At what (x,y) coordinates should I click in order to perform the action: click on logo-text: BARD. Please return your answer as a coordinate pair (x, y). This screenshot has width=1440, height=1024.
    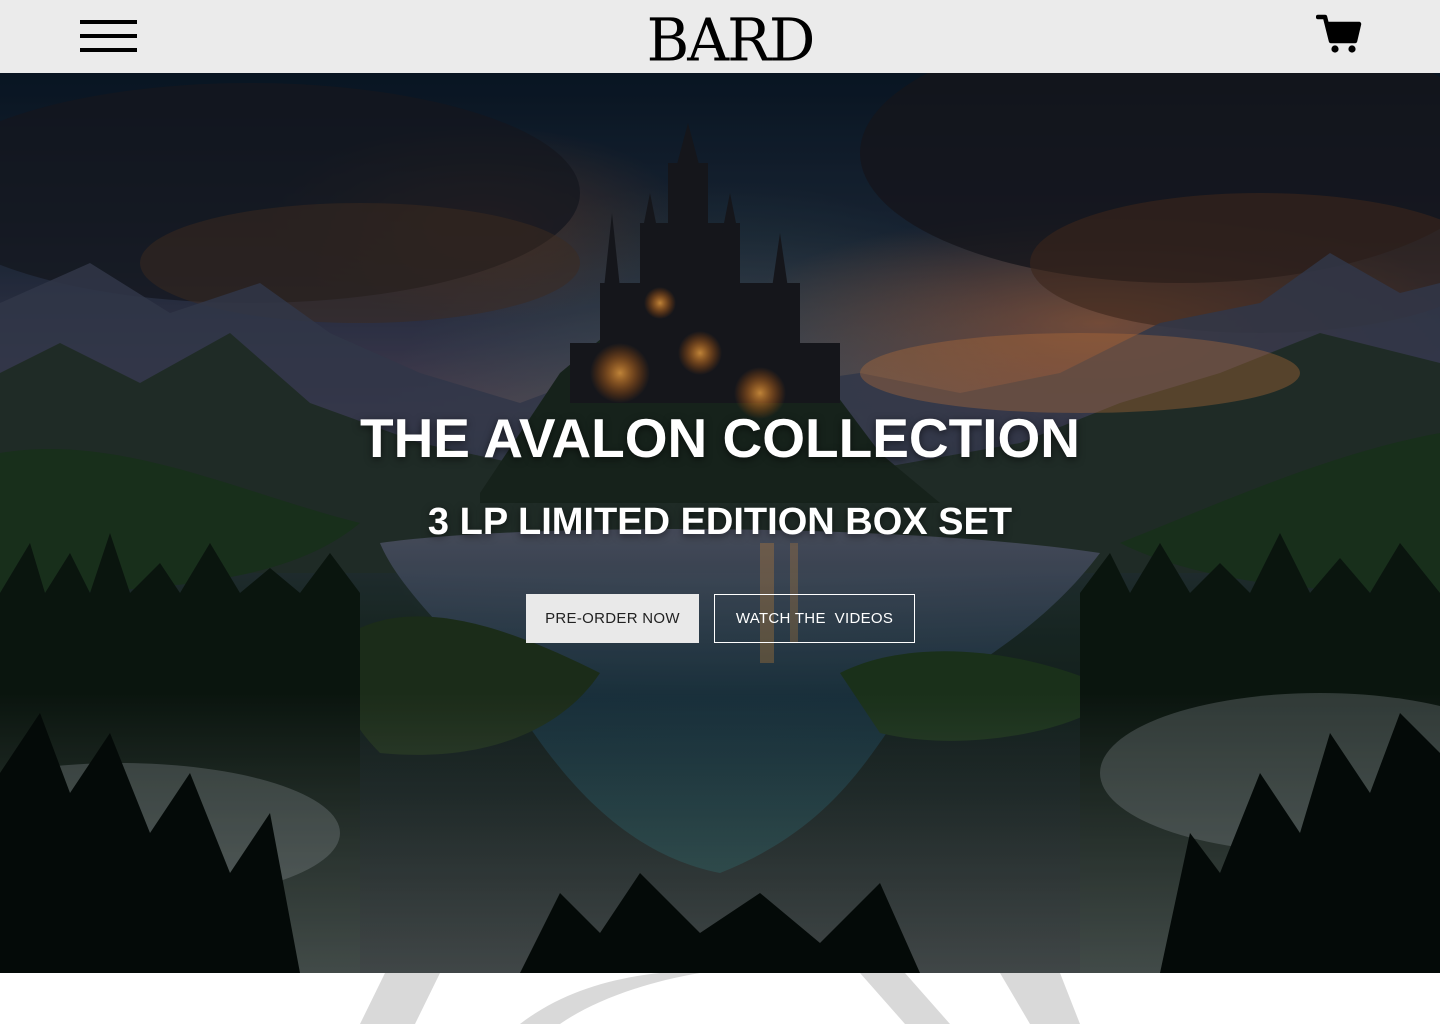
    Looking at the image, I should click on (731, 40).